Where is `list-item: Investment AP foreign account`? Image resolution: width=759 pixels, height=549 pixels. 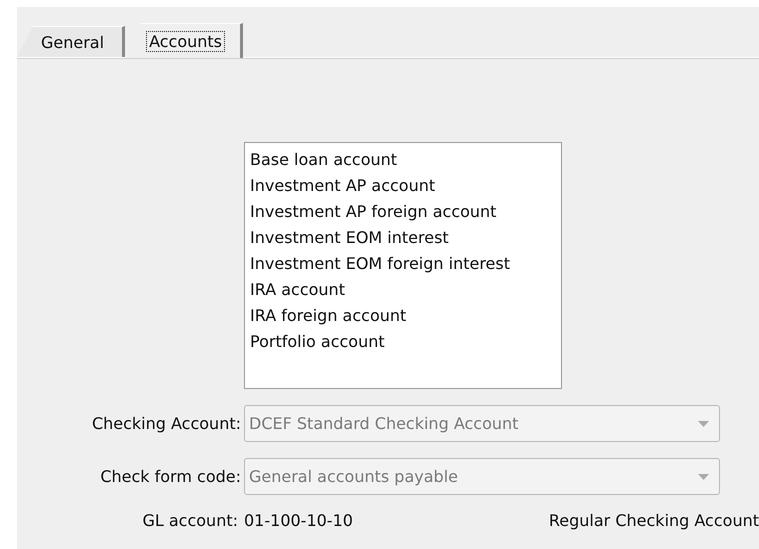
list-item: Investment AP foreign account is located at coordinates (405, 212).